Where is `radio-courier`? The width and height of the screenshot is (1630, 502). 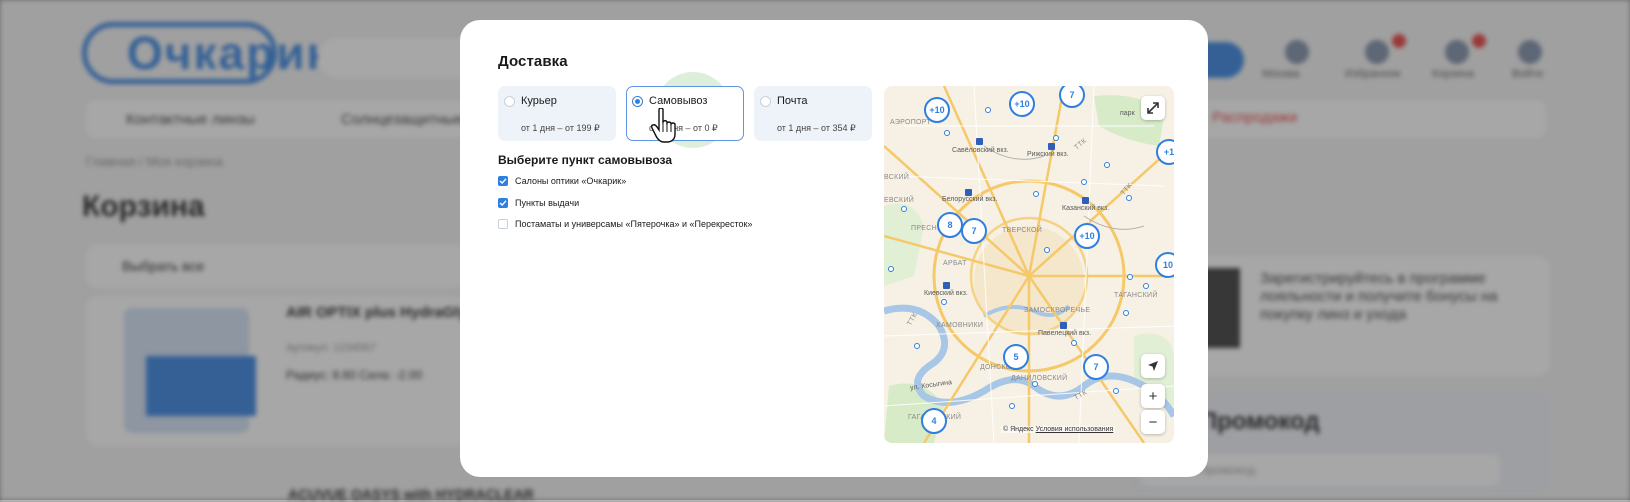 radio-courier is located at coordinates (509, 101).